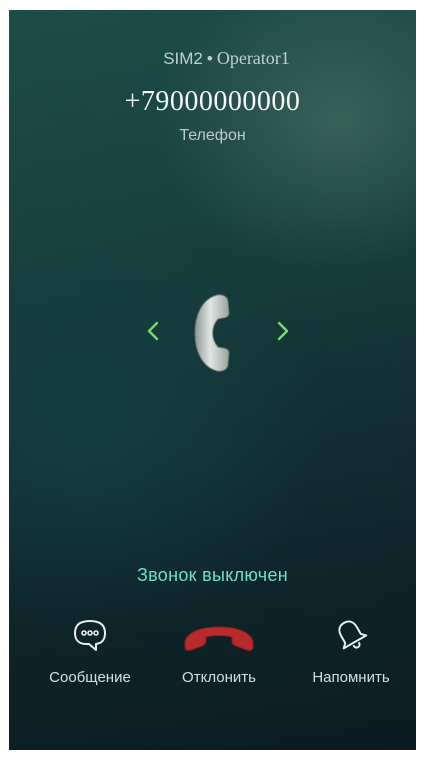 The width and height of the screenshot is (425, 760). Describe the element at coordinates (353, 635) in the screenshot. I see `bell-icon` at that location.